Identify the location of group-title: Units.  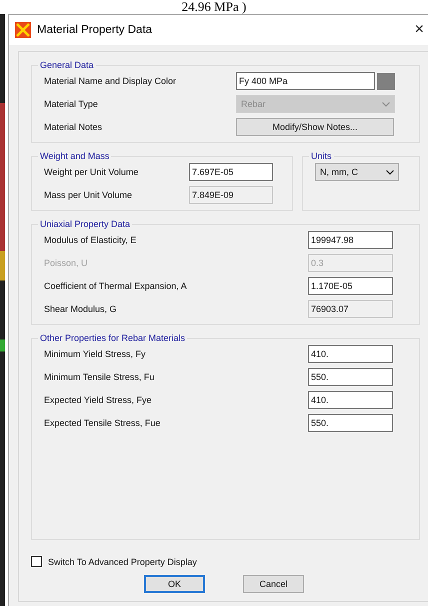
(321, 156).